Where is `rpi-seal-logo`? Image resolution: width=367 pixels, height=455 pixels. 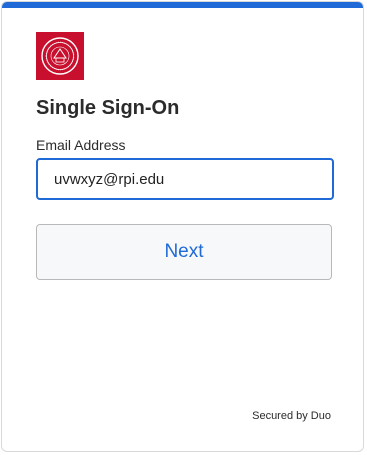
rpi-seal-logo is located at coordinates (60, 56).